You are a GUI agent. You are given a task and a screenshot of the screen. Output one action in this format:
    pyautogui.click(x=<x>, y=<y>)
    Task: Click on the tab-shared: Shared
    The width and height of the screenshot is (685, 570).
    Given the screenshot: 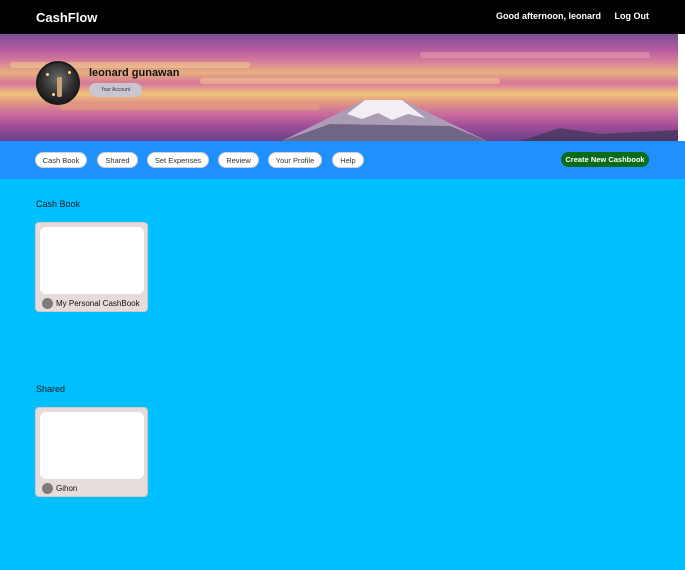 What is the action you would take?
    pyautogui.click(x=117, y=160)
    